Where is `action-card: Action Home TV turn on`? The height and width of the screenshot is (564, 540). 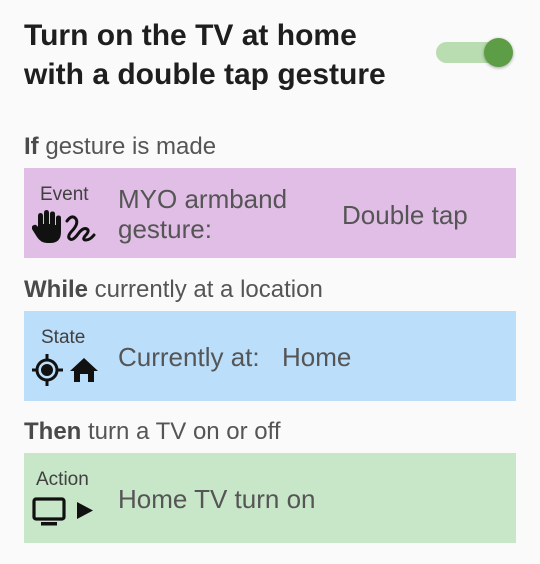
action-card: Action Home TV turn on is located at coordinates (270, 498).